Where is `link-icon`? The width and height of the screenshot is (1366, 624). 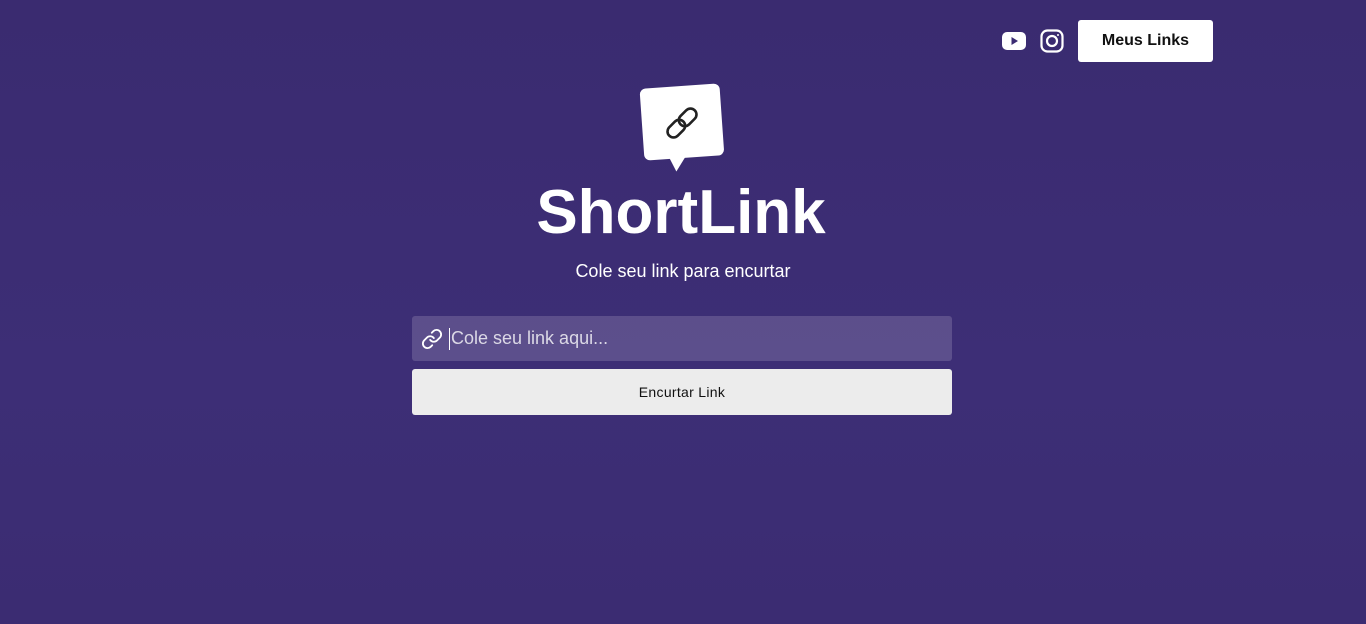 link-icon is located at coordinates (432, 339).